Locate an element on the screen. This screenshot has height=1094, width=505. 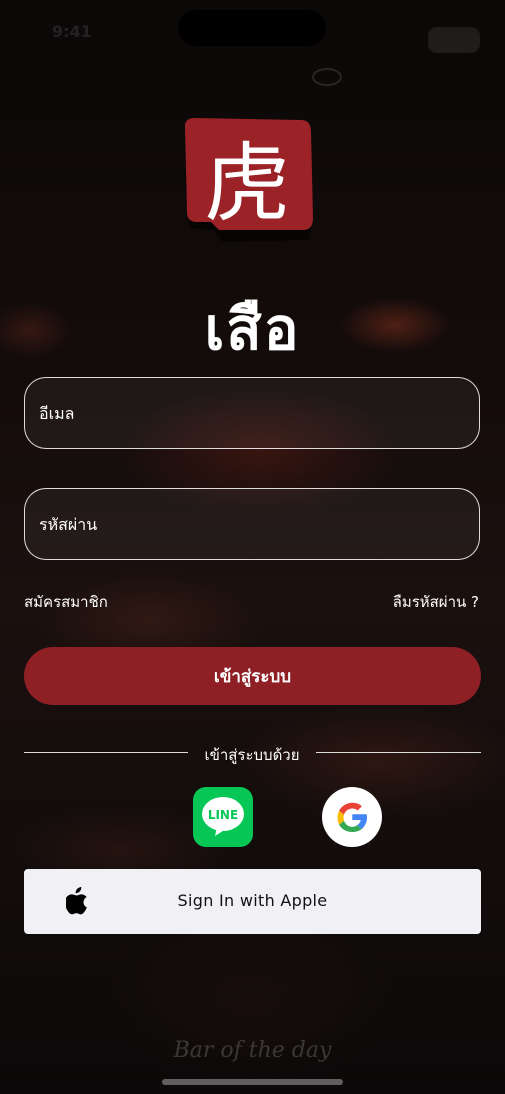
password-field is located at coordinates (252, 524).